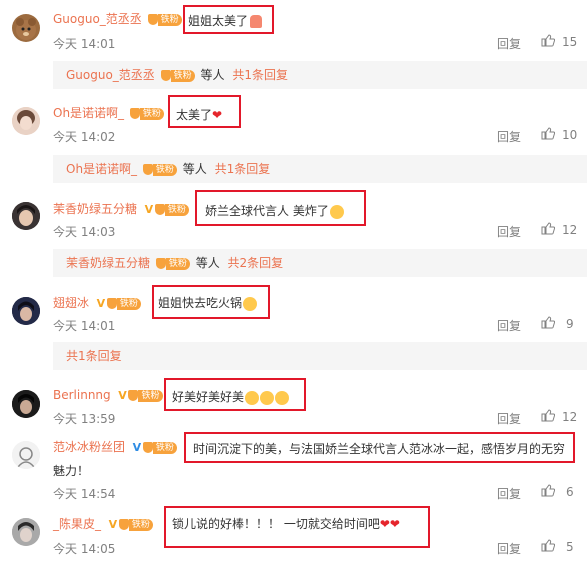 Image resolution: width=587 pixels, height=568 pixels. Describe the element at coordinates (110, 75) in the screenshot. I see `sub-reply-username: Guoguo_范丞丞` at that location.